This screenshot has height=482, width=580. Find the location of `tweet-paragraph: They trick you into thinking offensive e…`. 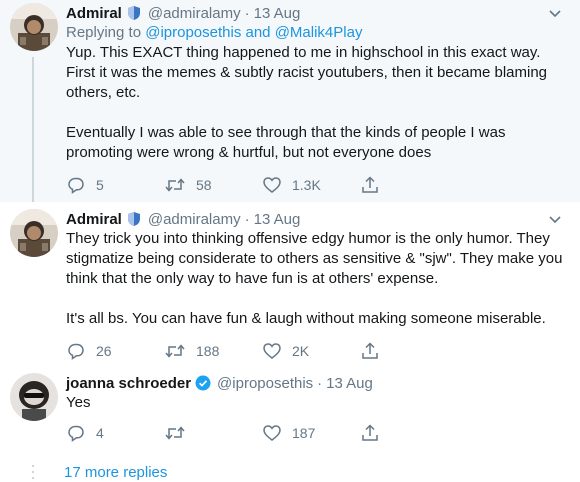

tweet-paragraph: They trick you into thinking offensive e… is located at coordinates (314, 258).